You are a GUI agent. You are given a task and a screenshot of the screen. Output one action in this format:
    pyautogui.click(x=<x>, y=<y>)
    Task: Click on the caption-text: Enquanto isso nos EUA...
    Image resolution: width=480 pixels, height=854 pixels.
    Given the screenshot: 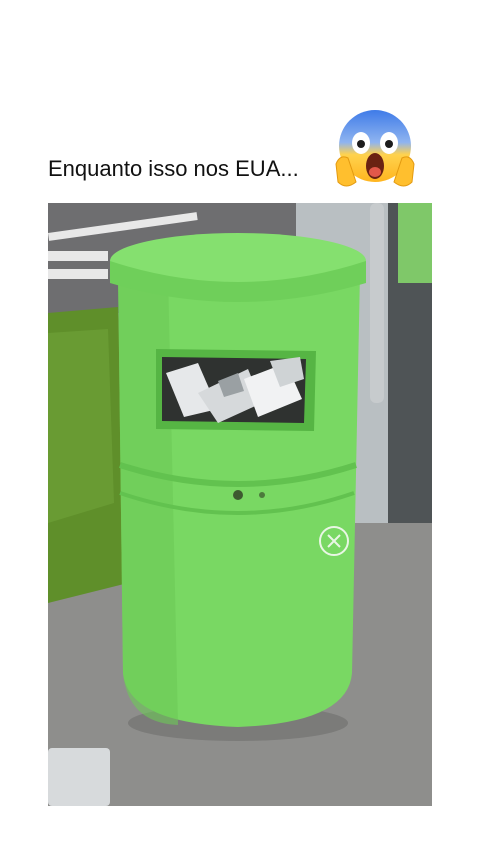 What is the action you would take?
    pyautogui.click(x=173, y=168)
    